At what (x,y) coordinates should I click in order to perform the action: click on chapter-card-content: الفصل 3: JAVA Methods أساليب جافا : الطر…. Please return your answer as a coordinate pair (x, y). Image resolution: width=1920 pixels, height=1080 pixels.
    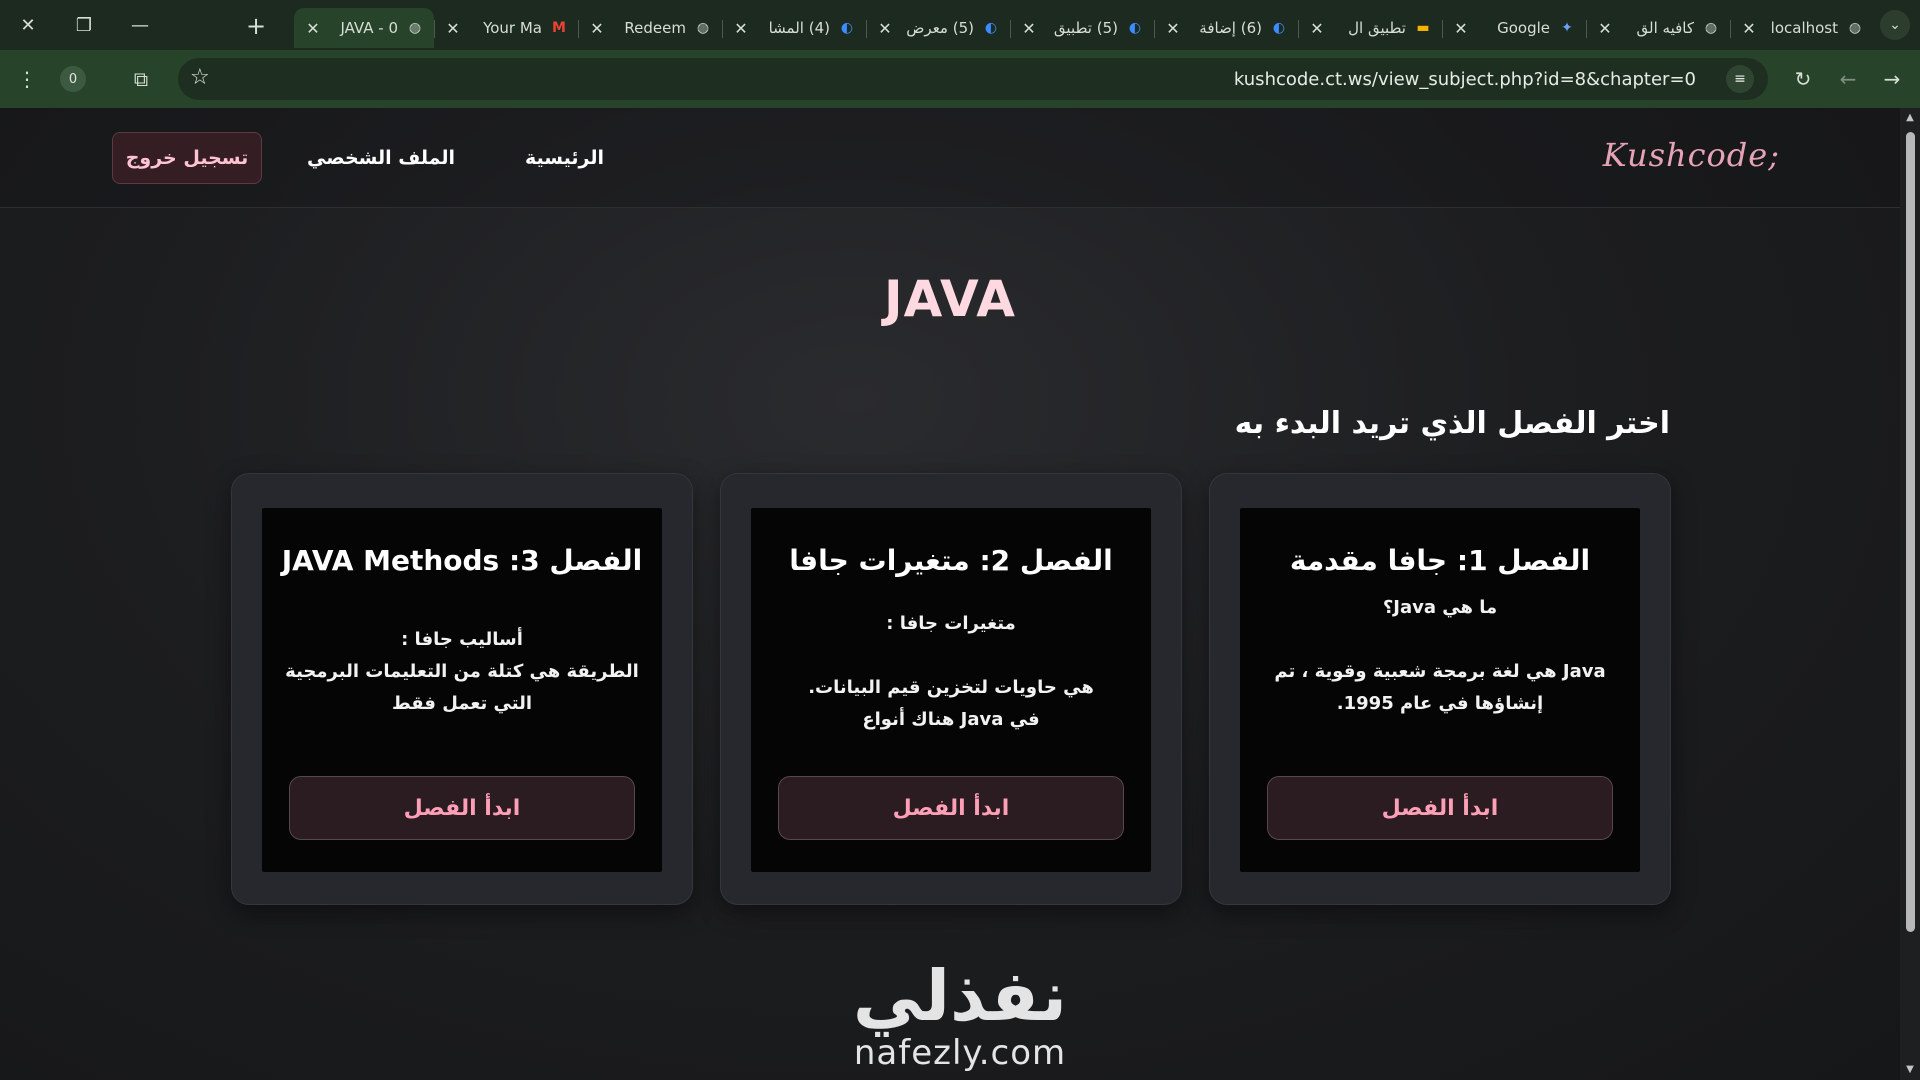
    Looking at the image, I should click on (462, 690).